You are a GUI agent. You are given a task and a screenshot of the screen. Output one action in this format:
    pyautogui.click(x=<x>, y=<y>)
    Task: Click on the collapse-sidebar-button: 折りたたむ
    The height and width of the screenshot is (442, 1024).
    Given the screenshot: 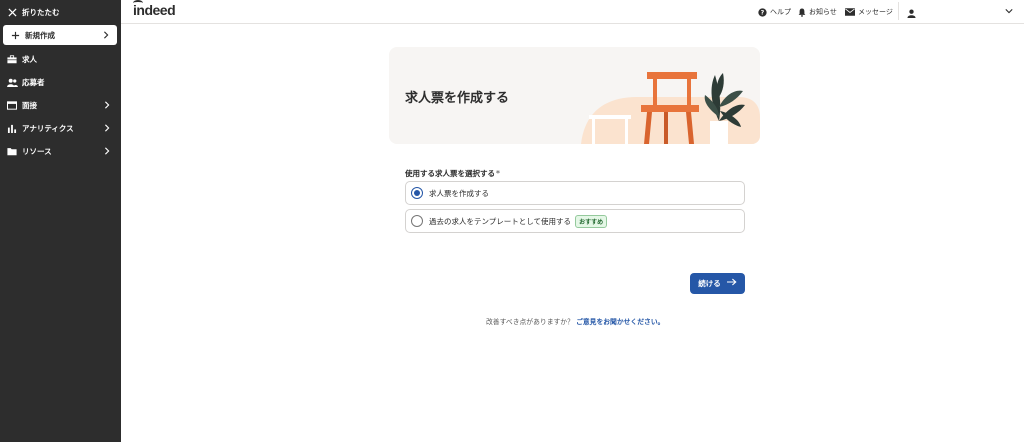 What is the action you would take?
    pyautogui.click(x=60, y=12)
    